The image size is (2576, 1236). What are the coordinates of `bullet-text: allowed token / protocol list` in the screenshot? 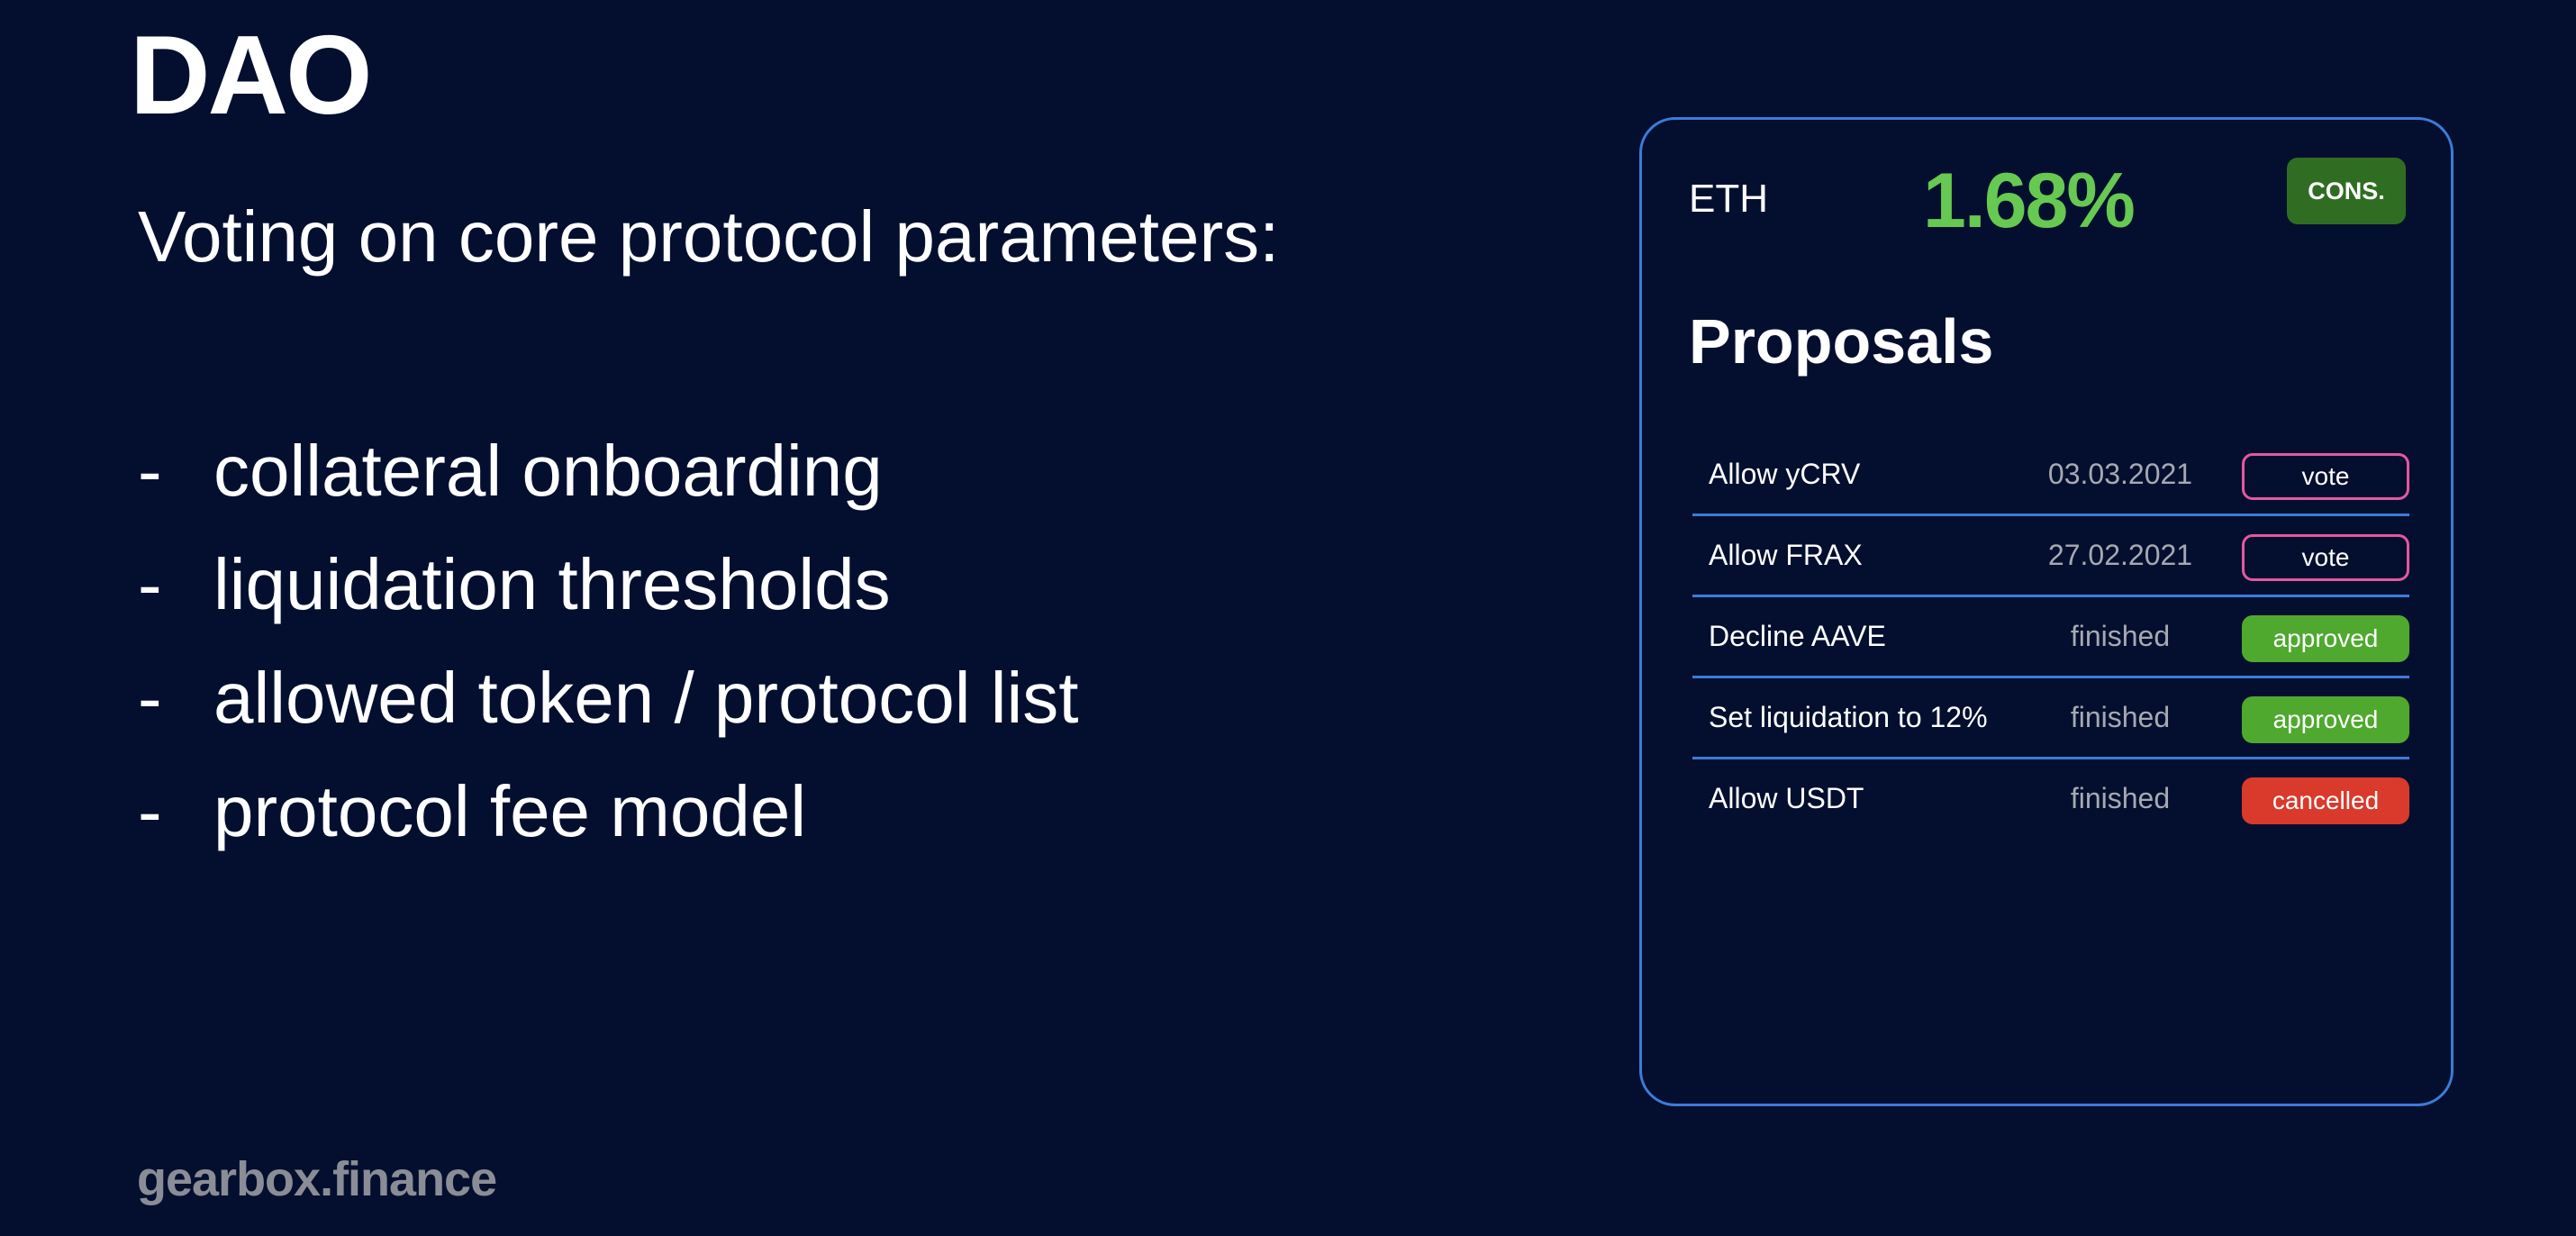 It's located at (646, 698).